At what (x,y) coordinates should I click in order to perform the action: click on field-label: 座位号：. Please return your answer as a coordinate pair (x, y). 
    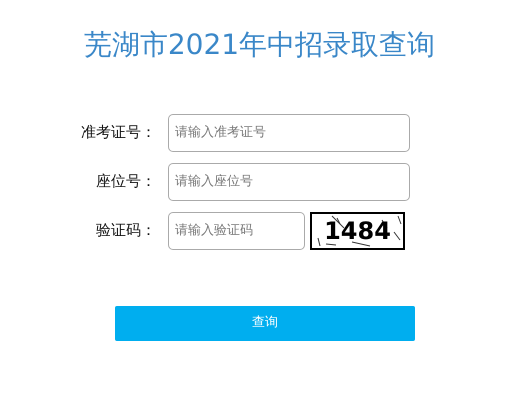
    Looking at the image, I should click on (126, 181).